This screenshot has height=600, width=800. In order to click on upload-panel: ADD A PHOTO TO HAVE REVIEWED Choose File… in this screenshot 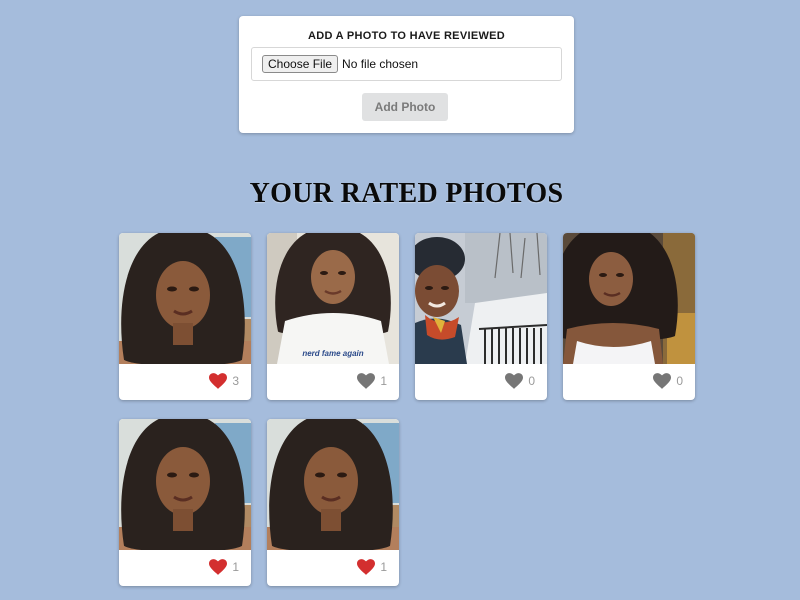, I will do `click(406, 74)`.